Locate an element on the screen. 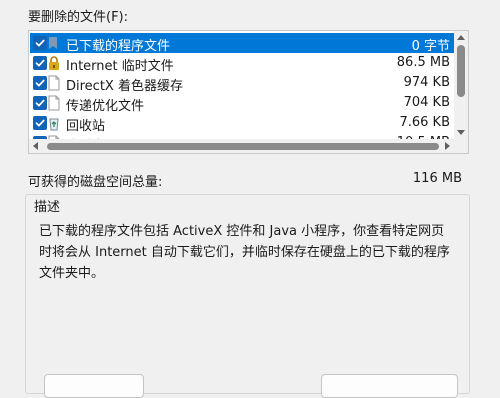 The width and height of the screenshot is (500, 398). file-name: 传递优化文件 is located at coordinates (105, 106).